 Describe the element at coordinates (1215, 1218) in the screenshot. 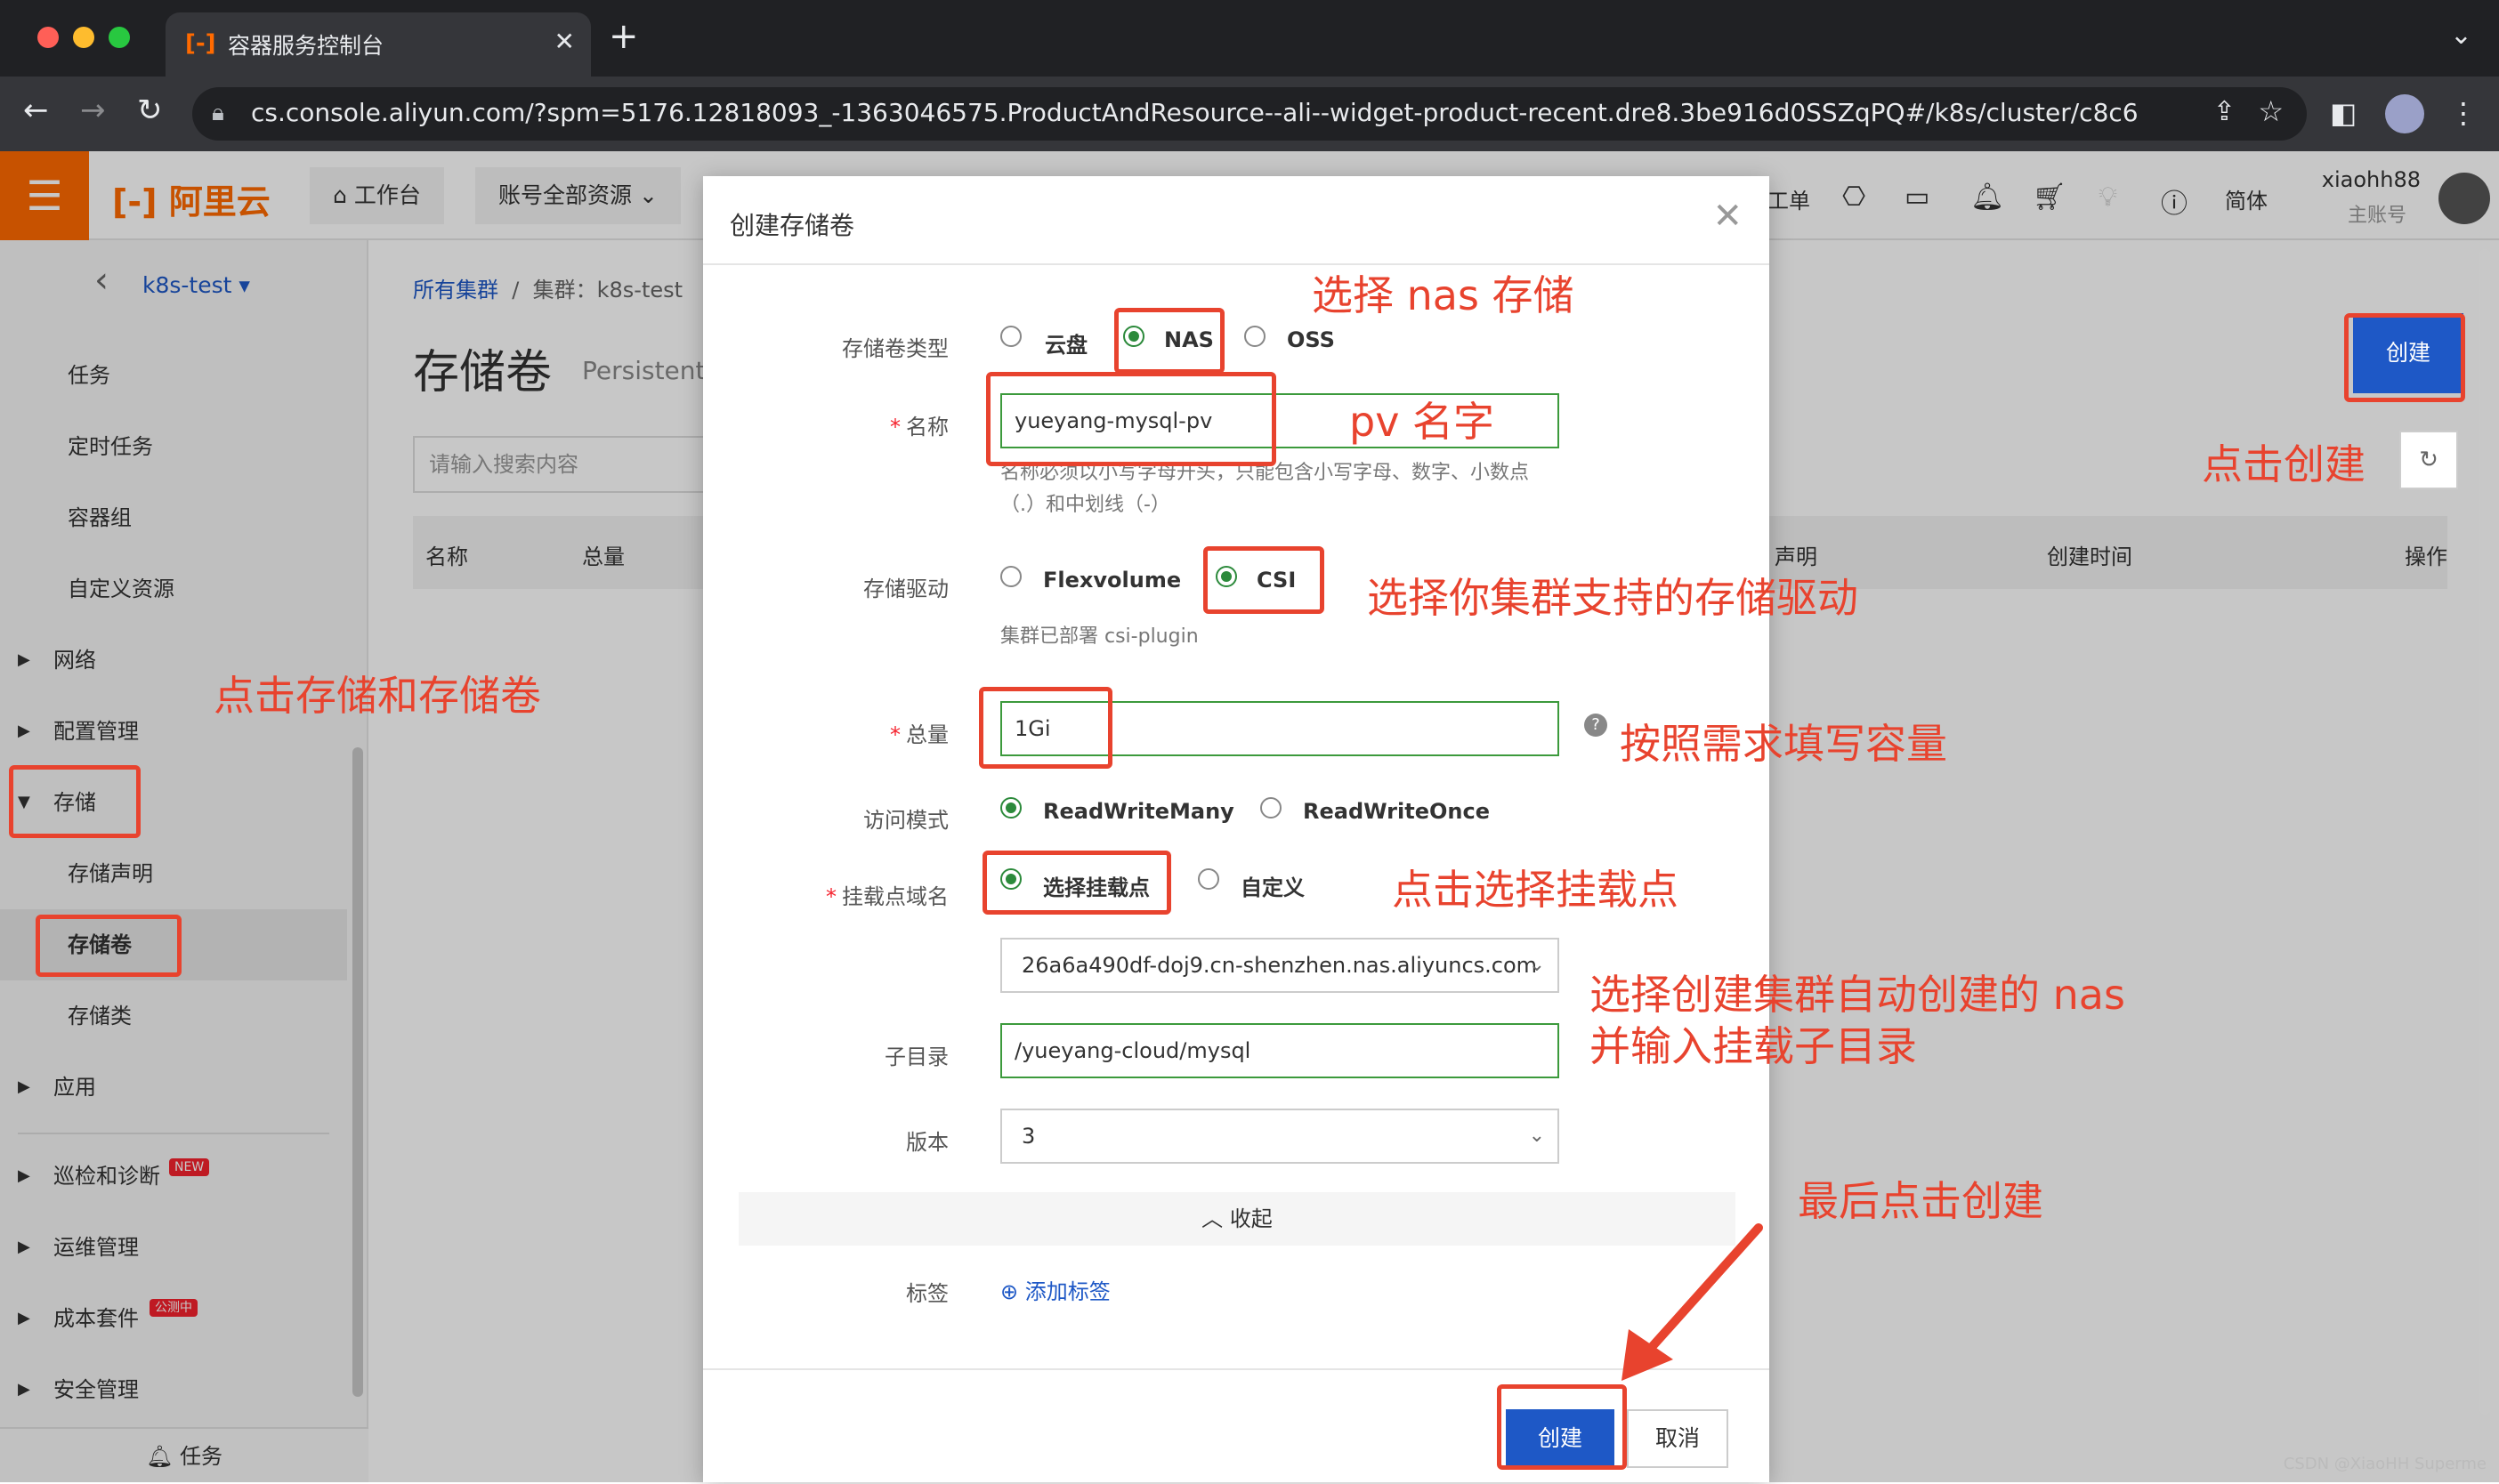

I see `chevron-up-icon: ︿` at that location.